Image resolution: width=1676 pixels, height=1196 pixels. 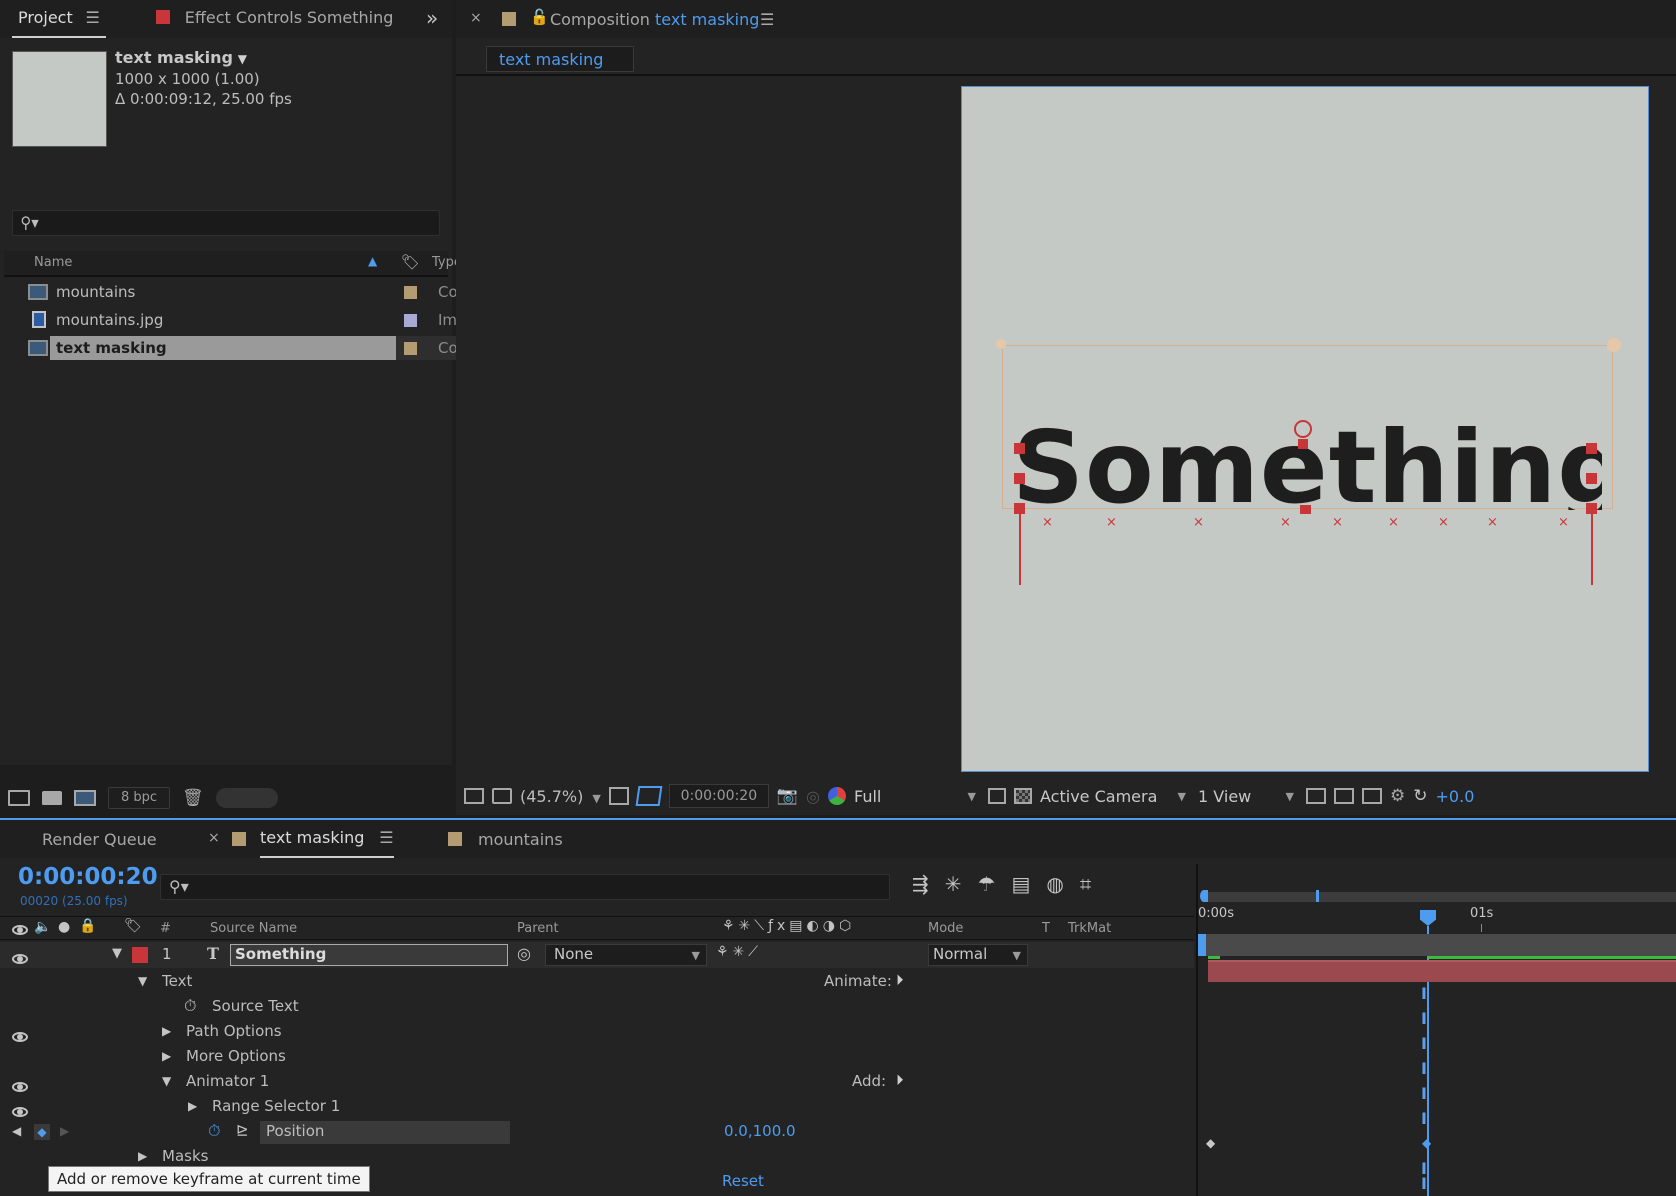 I want to click on audio-icon: 🔈, so click(x=42, y=927).